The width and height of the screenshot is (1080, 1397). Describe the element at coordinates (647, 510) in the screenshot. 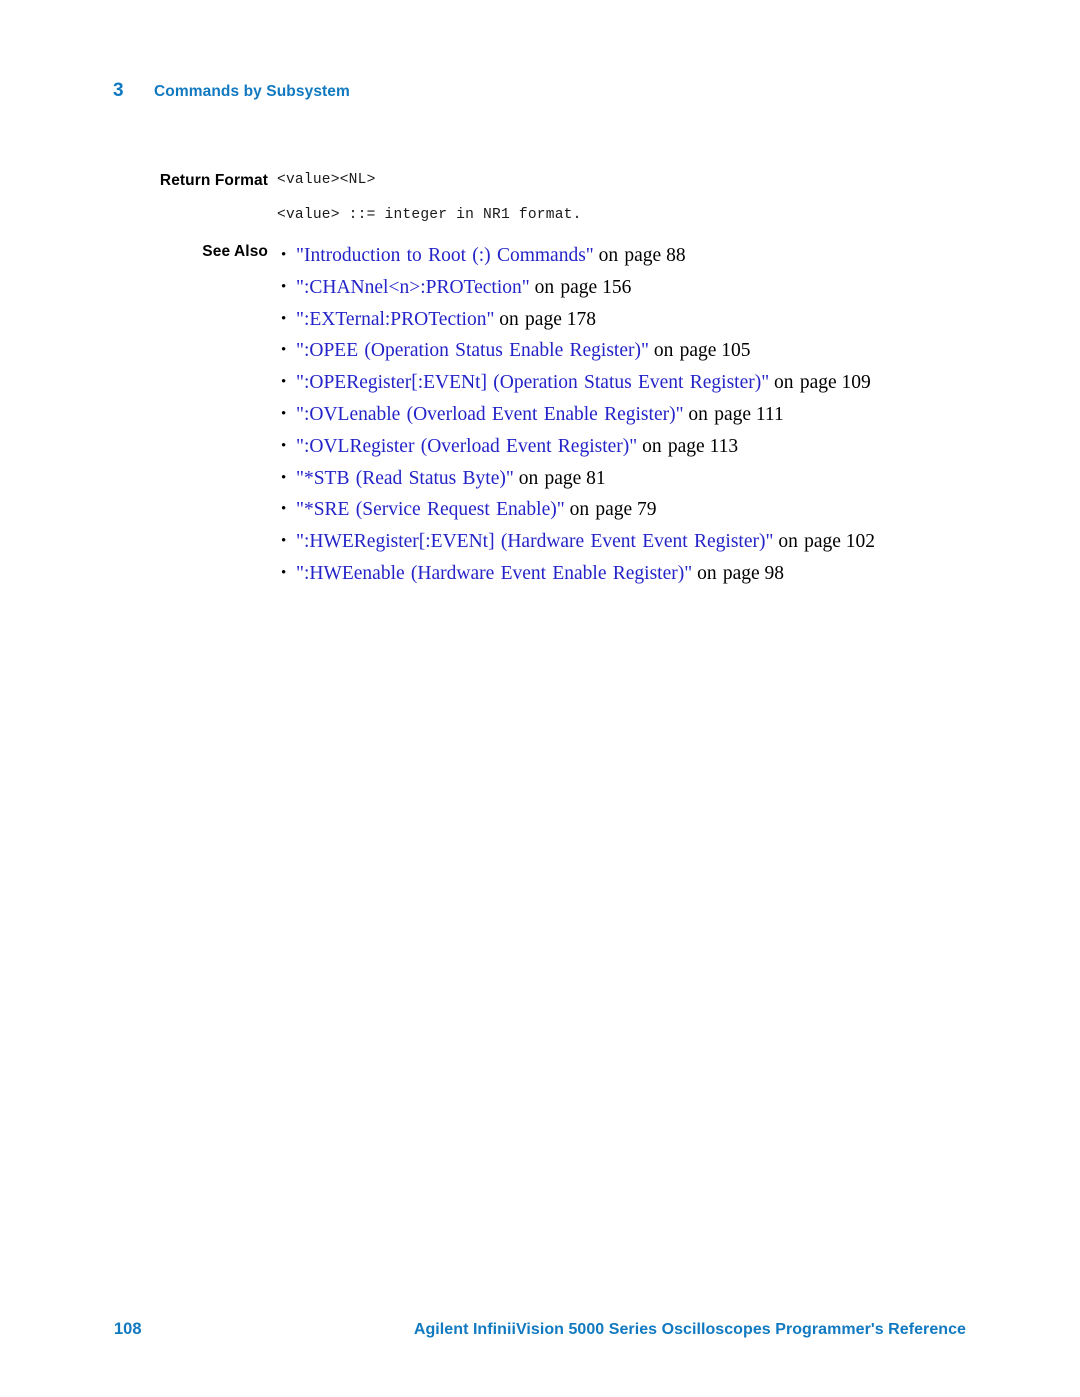

I see `see-also-page-number: 79` at that location.